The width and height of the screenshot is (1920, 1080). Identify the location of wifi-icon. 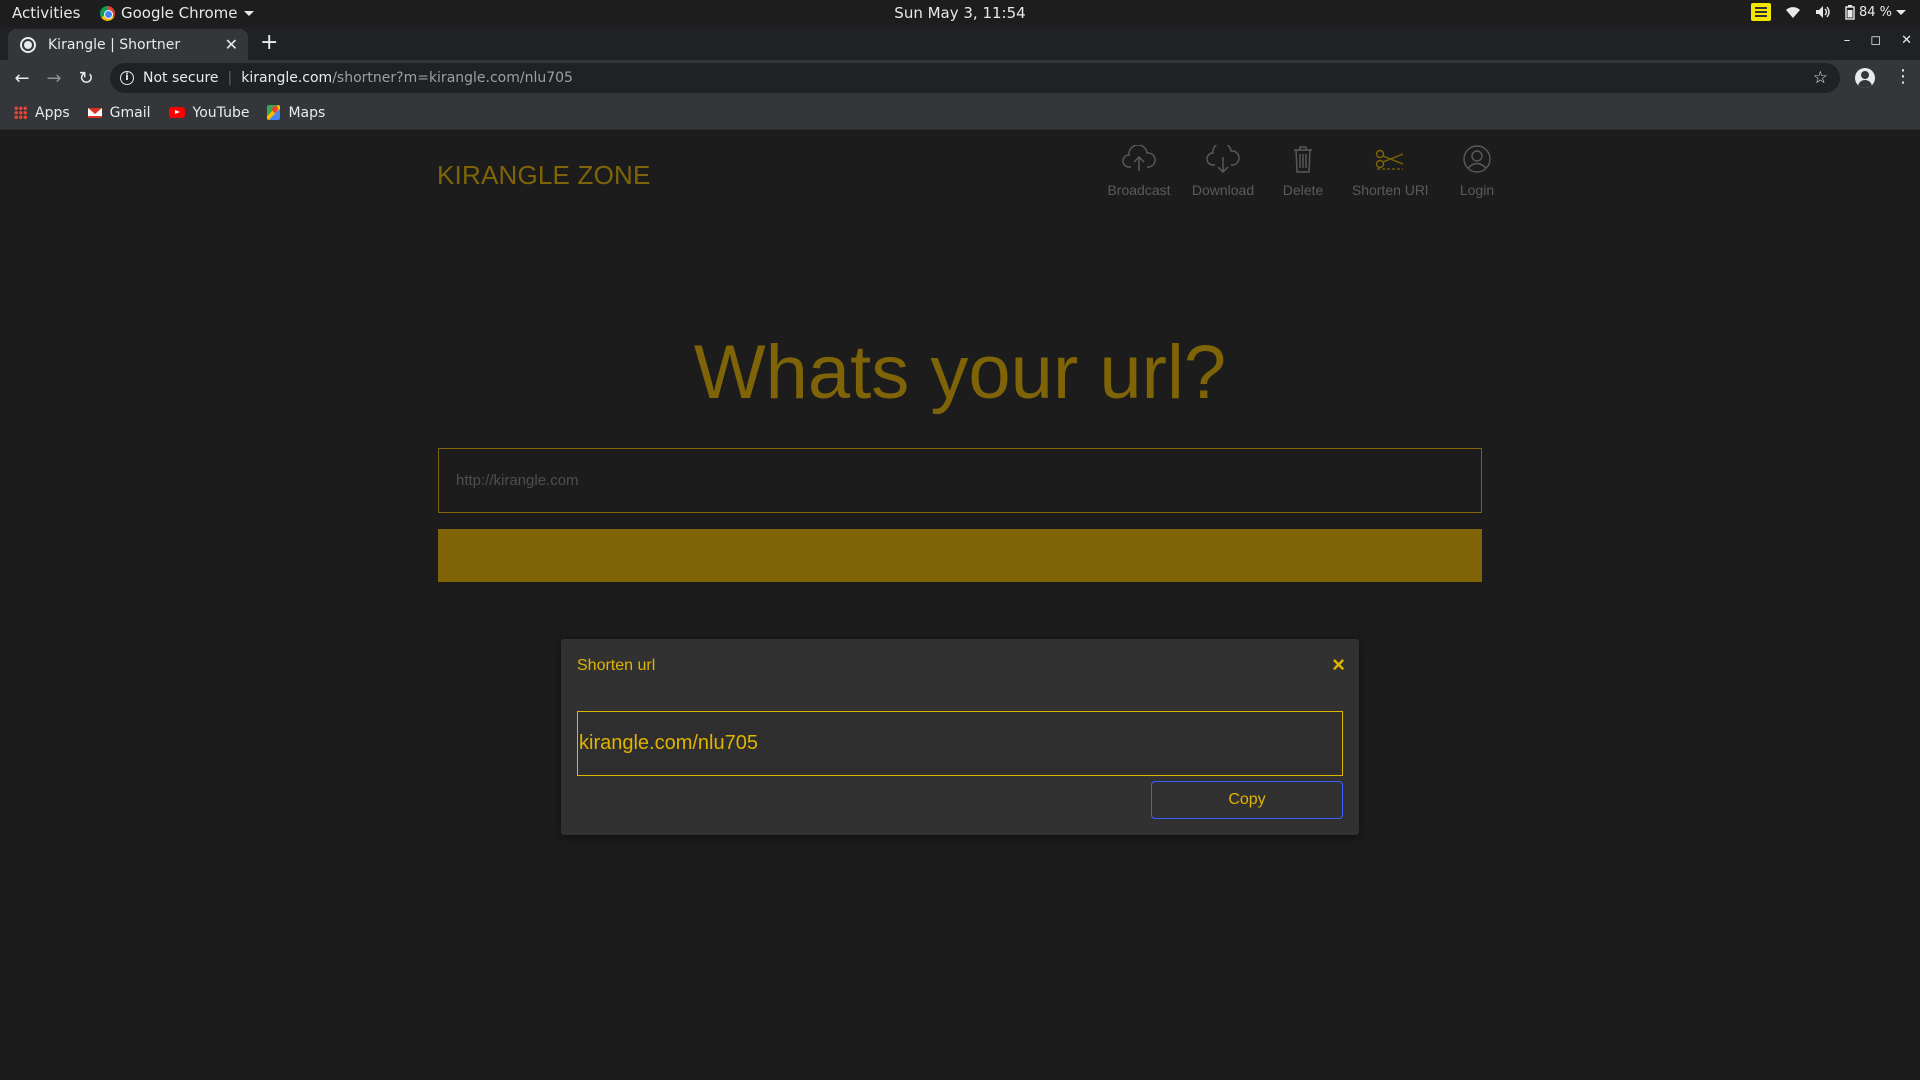
(1792, 12).